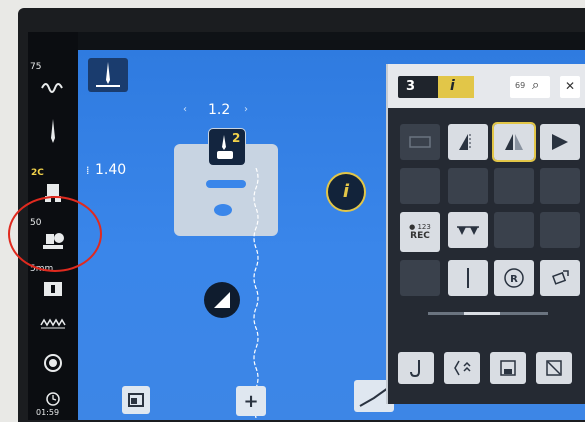 The image size is (585, 422). I want to click on stitch-direction-button, so click(222, 300).